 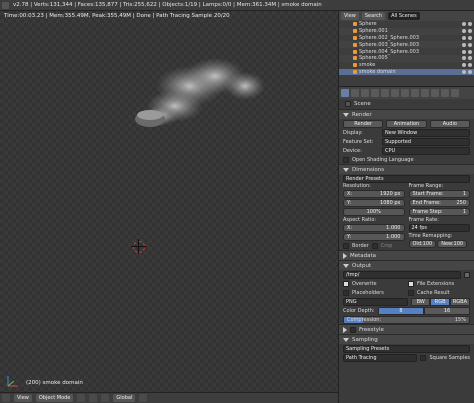 What do you see at coordinates (345, 93) in the screenshot?
I see `render-context-icon` at bounding box center [345, 93].